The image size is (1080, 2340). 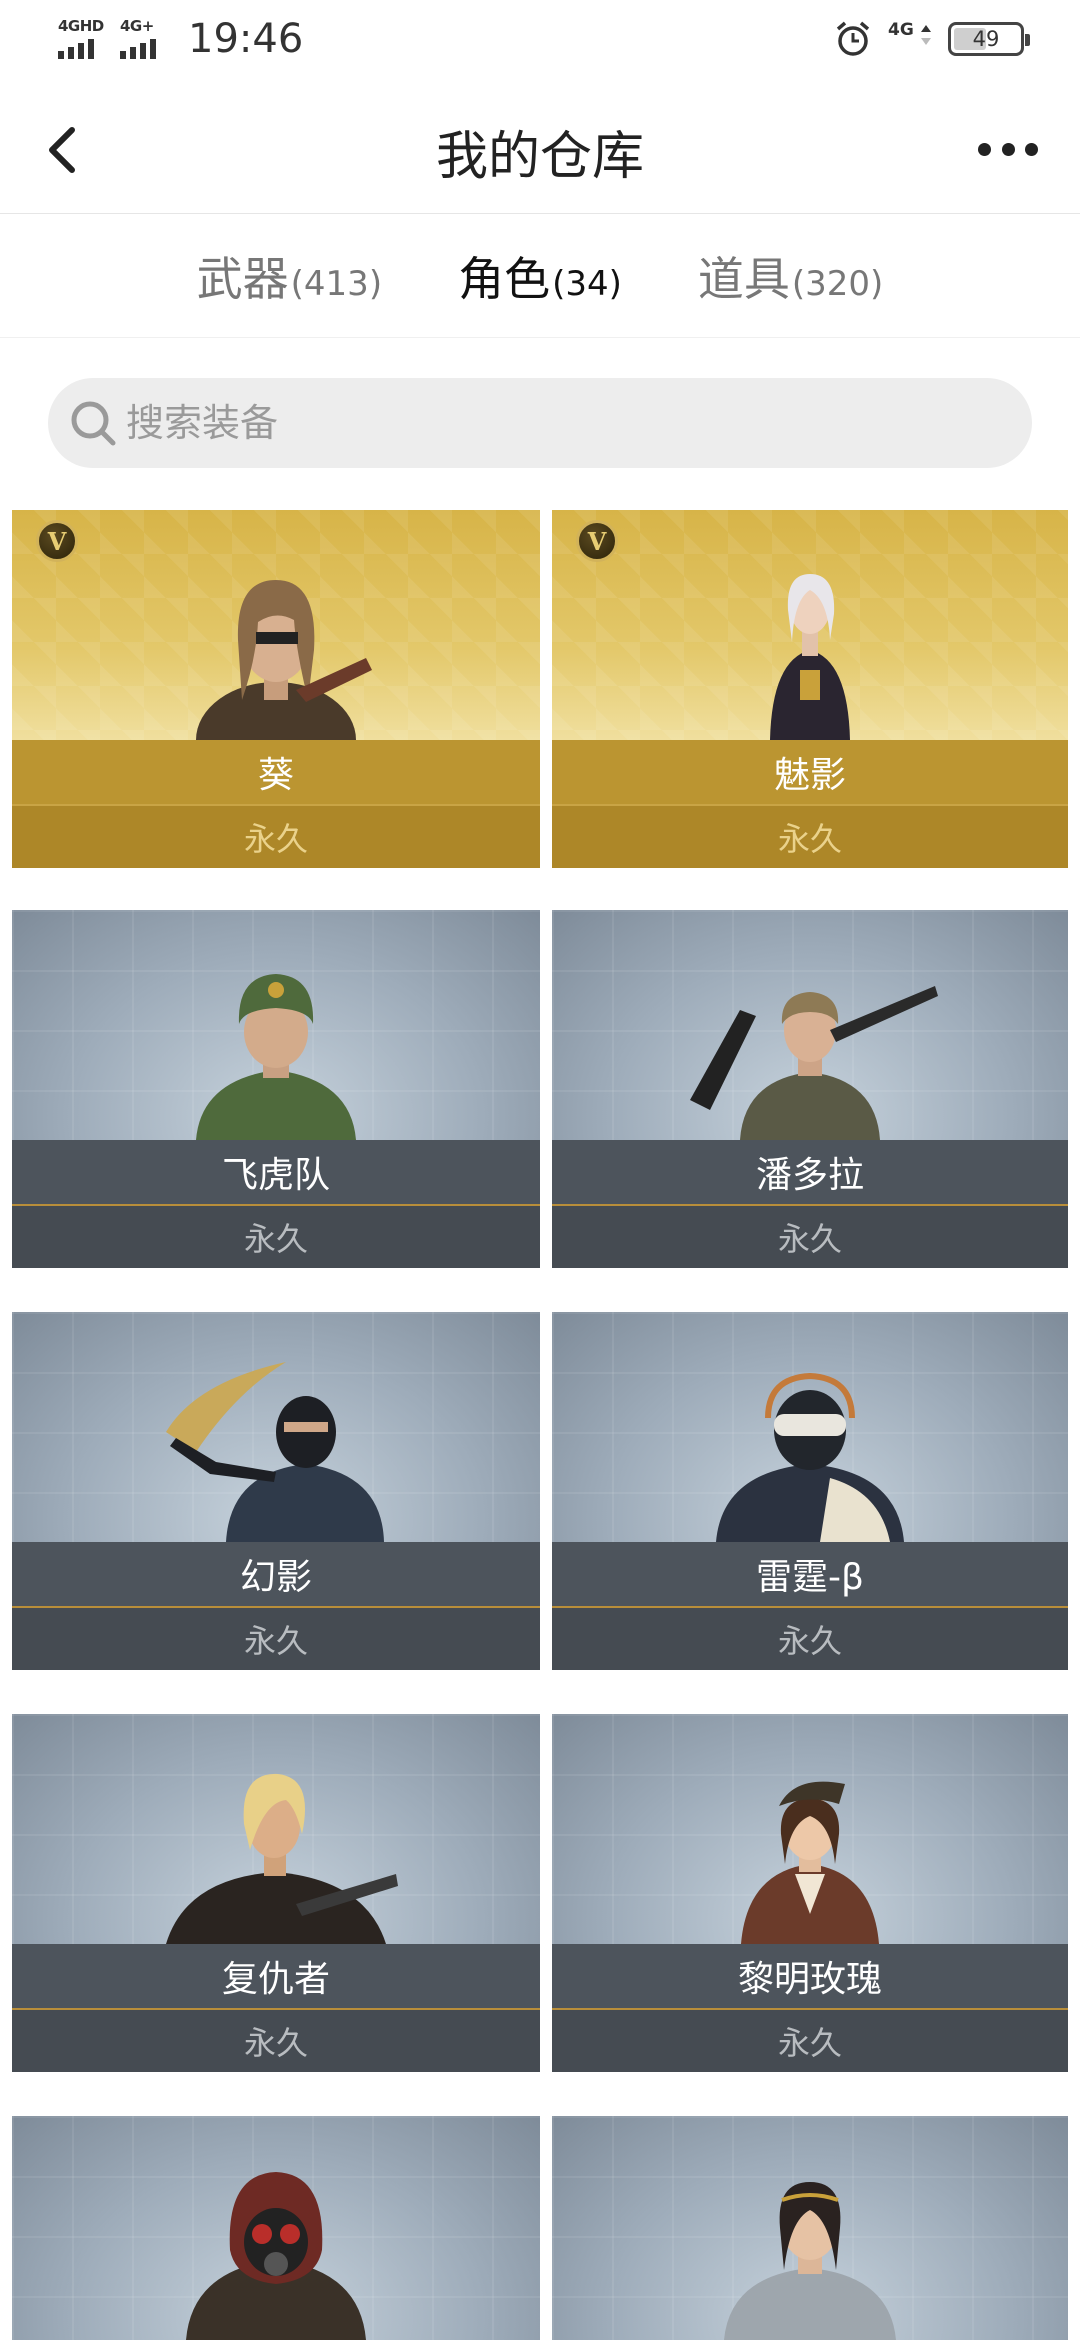 I want to click on tab-characters: 角色 (34), so click(x=540, y=276).